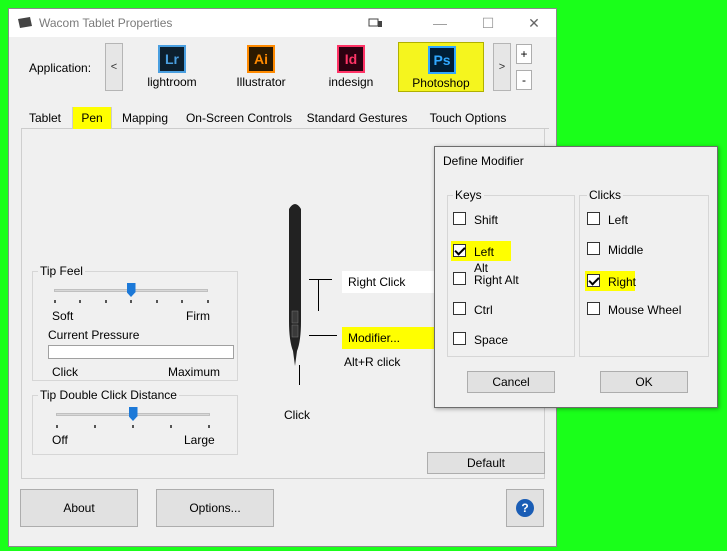 This screenshot has height=551, width=727. What do you see at coordinates (481, 258) in the screenshot?
I see `key-left-alt: Left Alt` at bounding box center [481, 258].